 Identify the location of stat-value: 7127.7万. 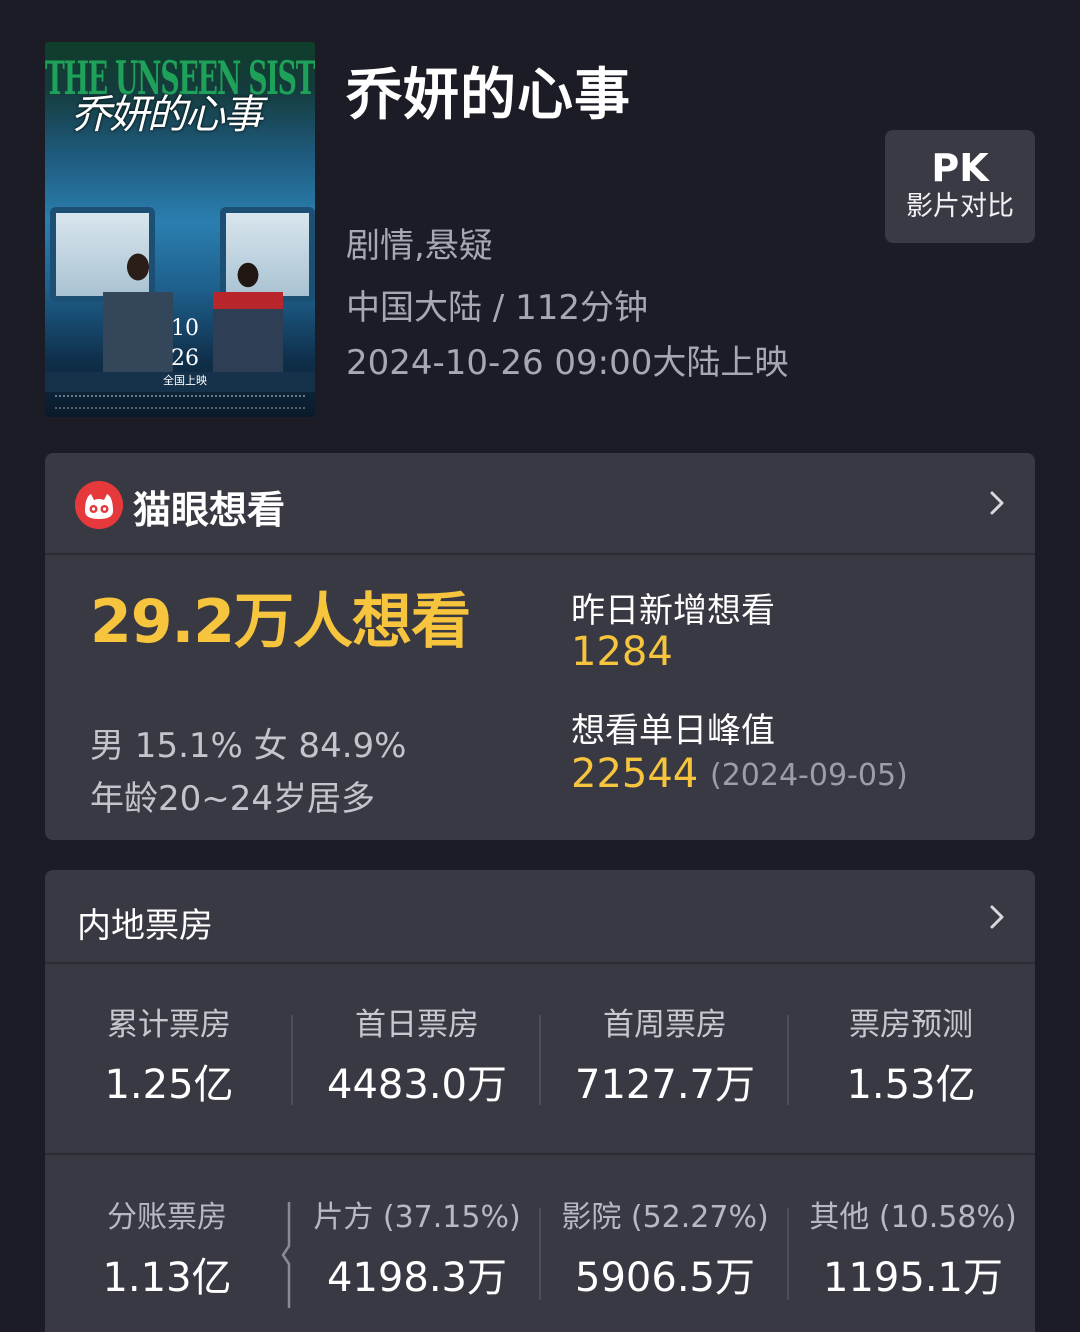
(665, 1085).